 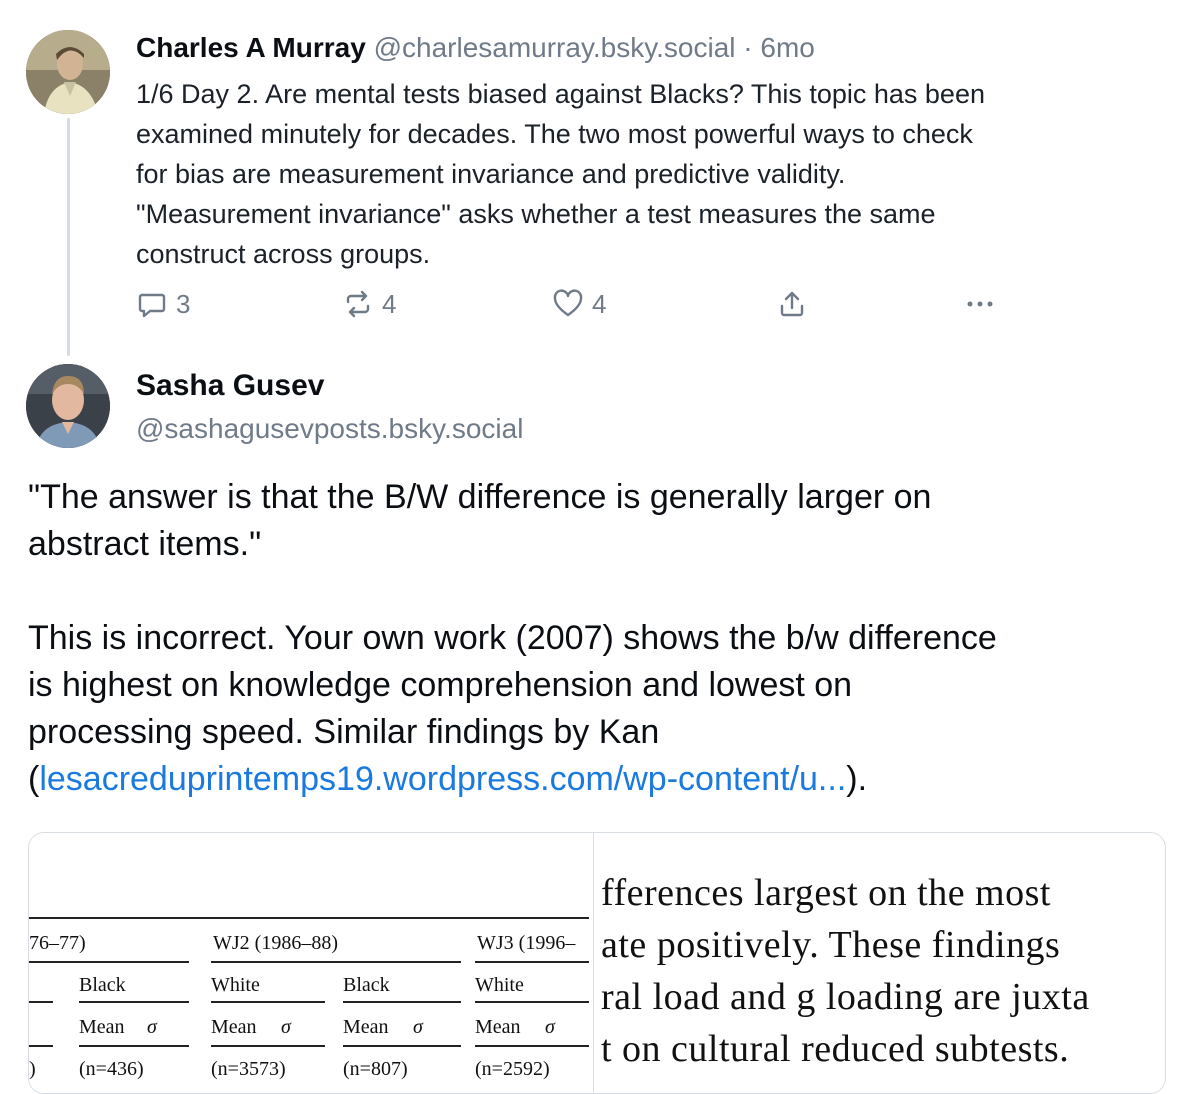 I want to click on table-n-value: (n=2592), so click(x=512, y=1069).